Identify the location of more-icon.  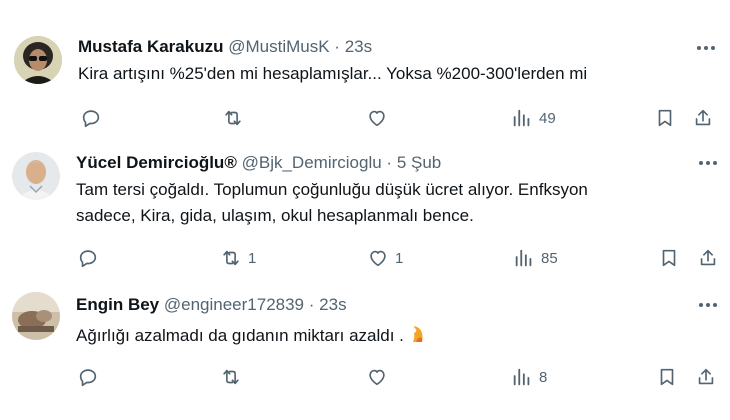
(708, 305).